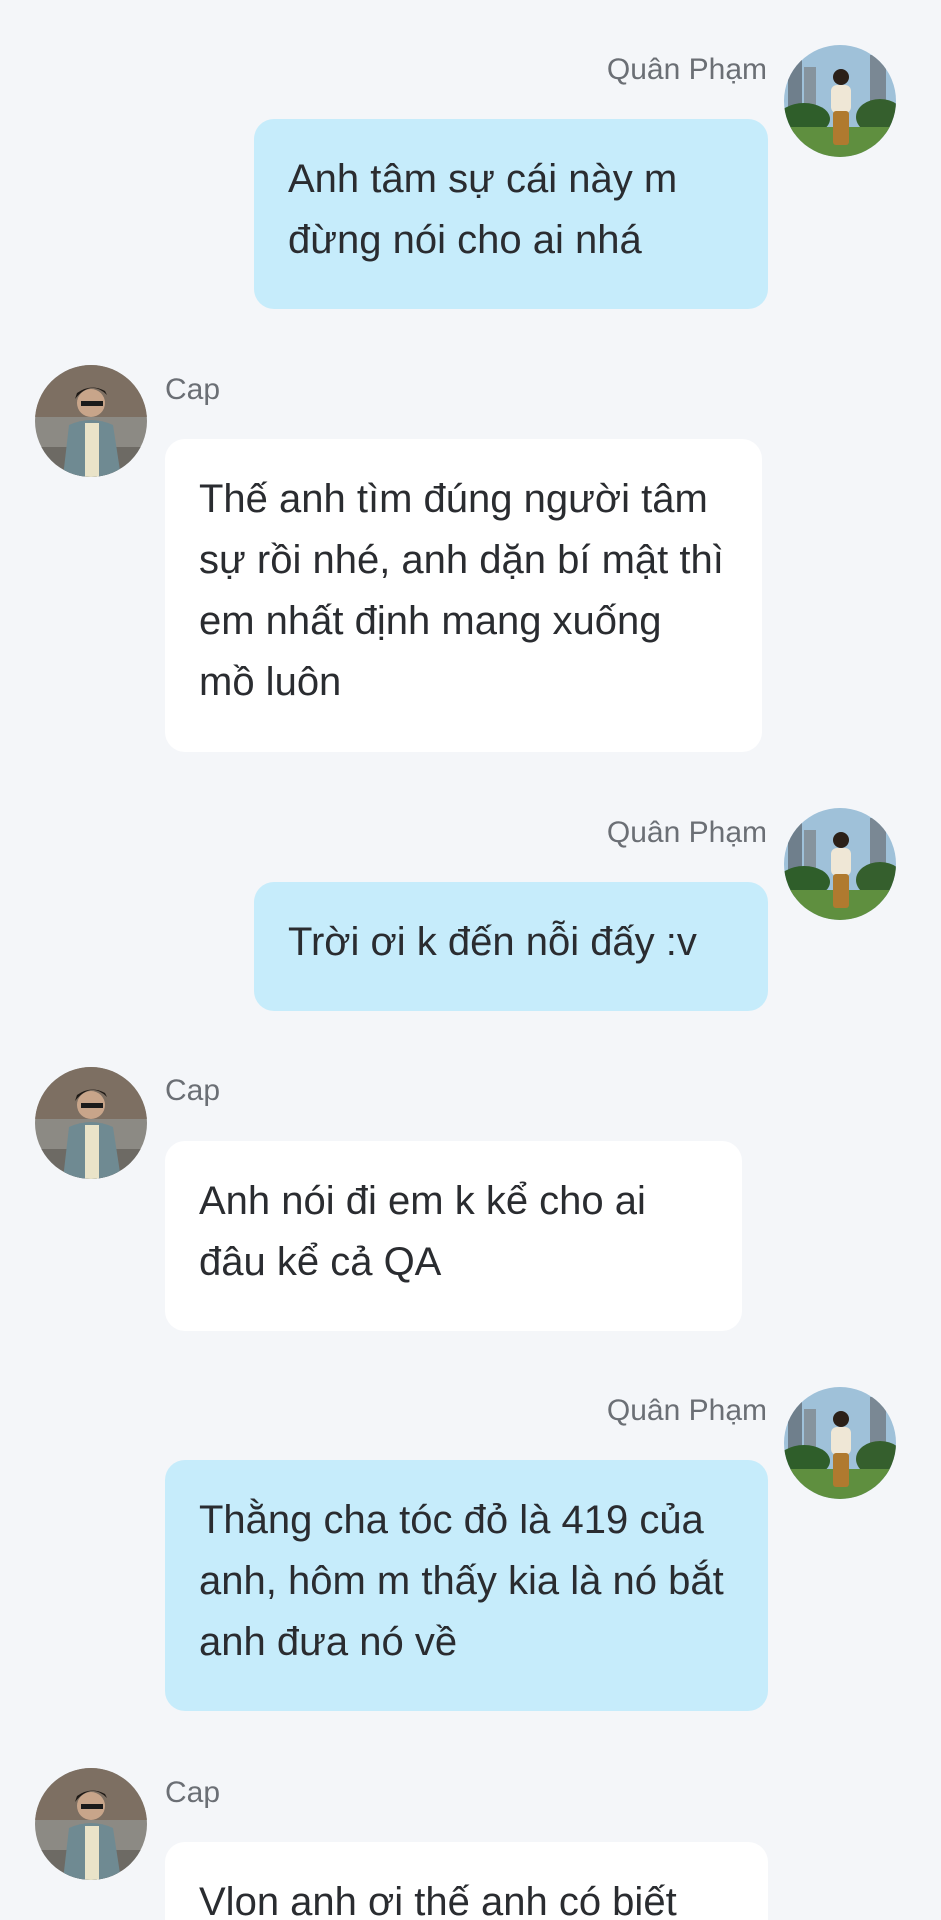 The width and height of the screenshot is (941, 1920). What do you see at coordinates (511, 946) in the screenshot?
I see `message-bubble: Trời ơi k đến nỗi đấy :v` at bounding box center [511, 946].